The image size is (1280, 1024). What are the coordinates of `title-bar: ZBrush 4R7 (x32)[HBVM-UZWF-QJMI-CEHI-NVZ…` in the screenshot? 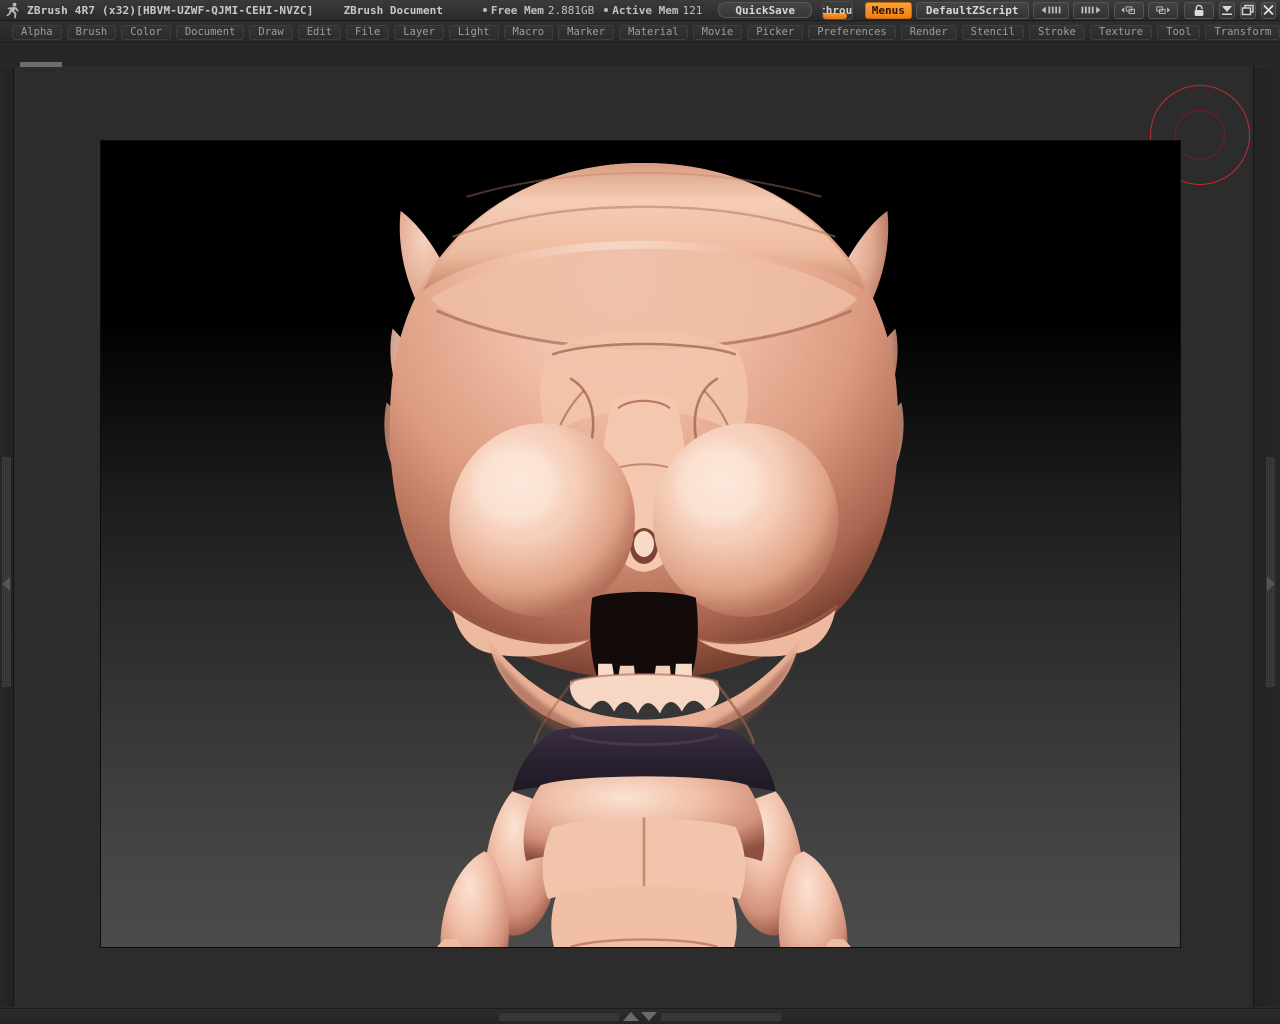 It's located at (640, 10).